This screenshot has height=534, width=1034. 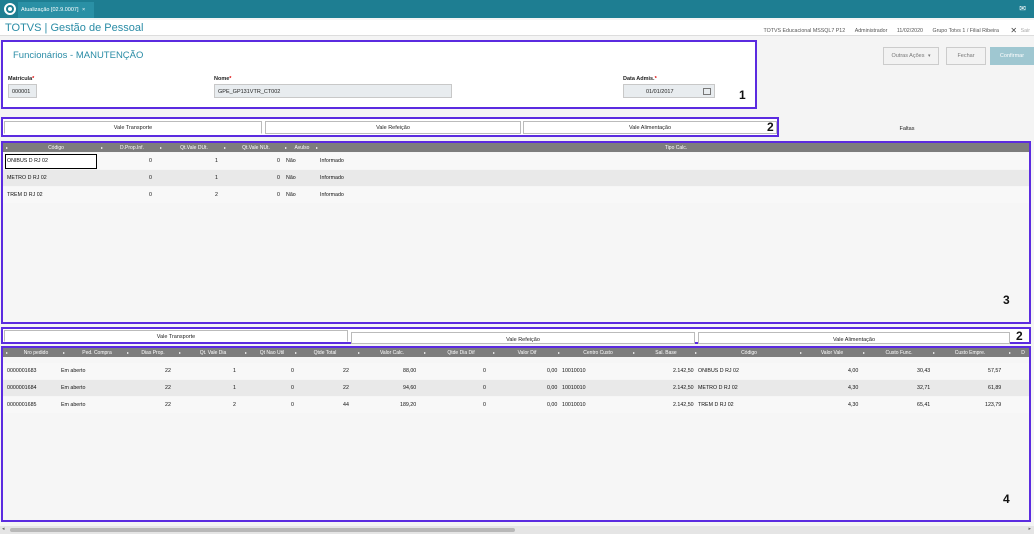 I want to click on other-actions-button: Outras Ações ▾, so click(x=911, y=56).